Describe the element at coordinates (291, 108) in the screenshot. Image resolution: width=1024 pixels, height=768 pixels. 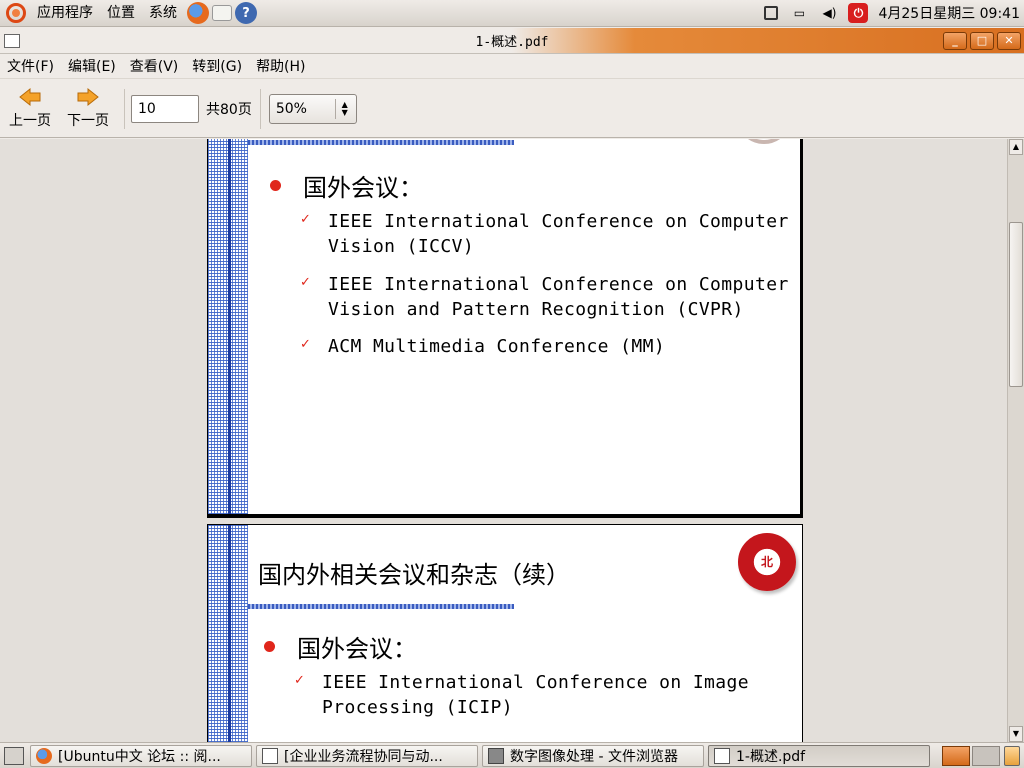
I see `zoom-value: 50%` at that location.